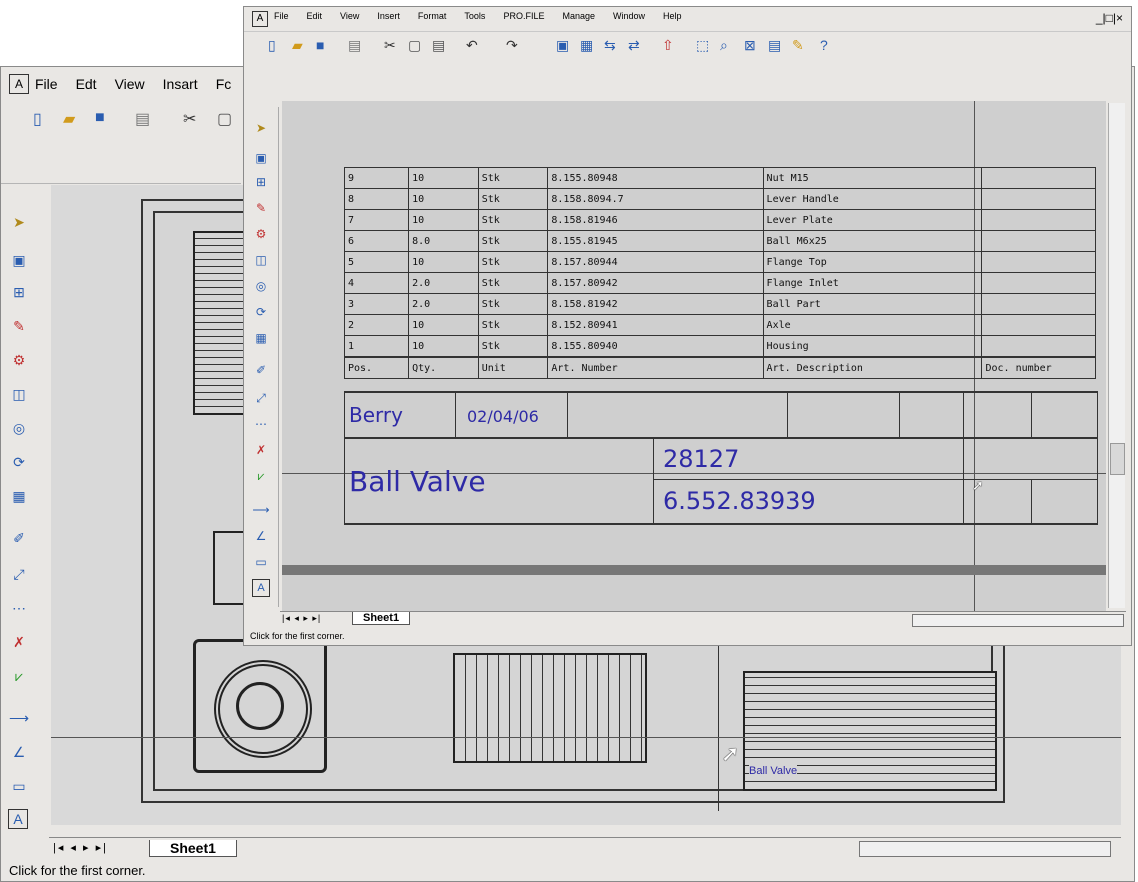  I want to click on bom-row: 8 10 Stk 8.158.8094.7 Lever Handle, so click(719, 199).